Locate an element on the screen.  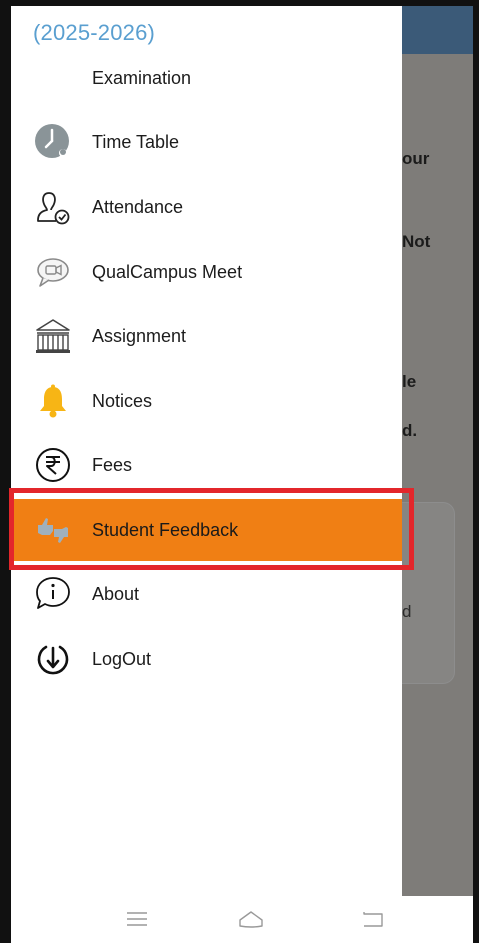
bell-icon is located at coordinates (53, 401).